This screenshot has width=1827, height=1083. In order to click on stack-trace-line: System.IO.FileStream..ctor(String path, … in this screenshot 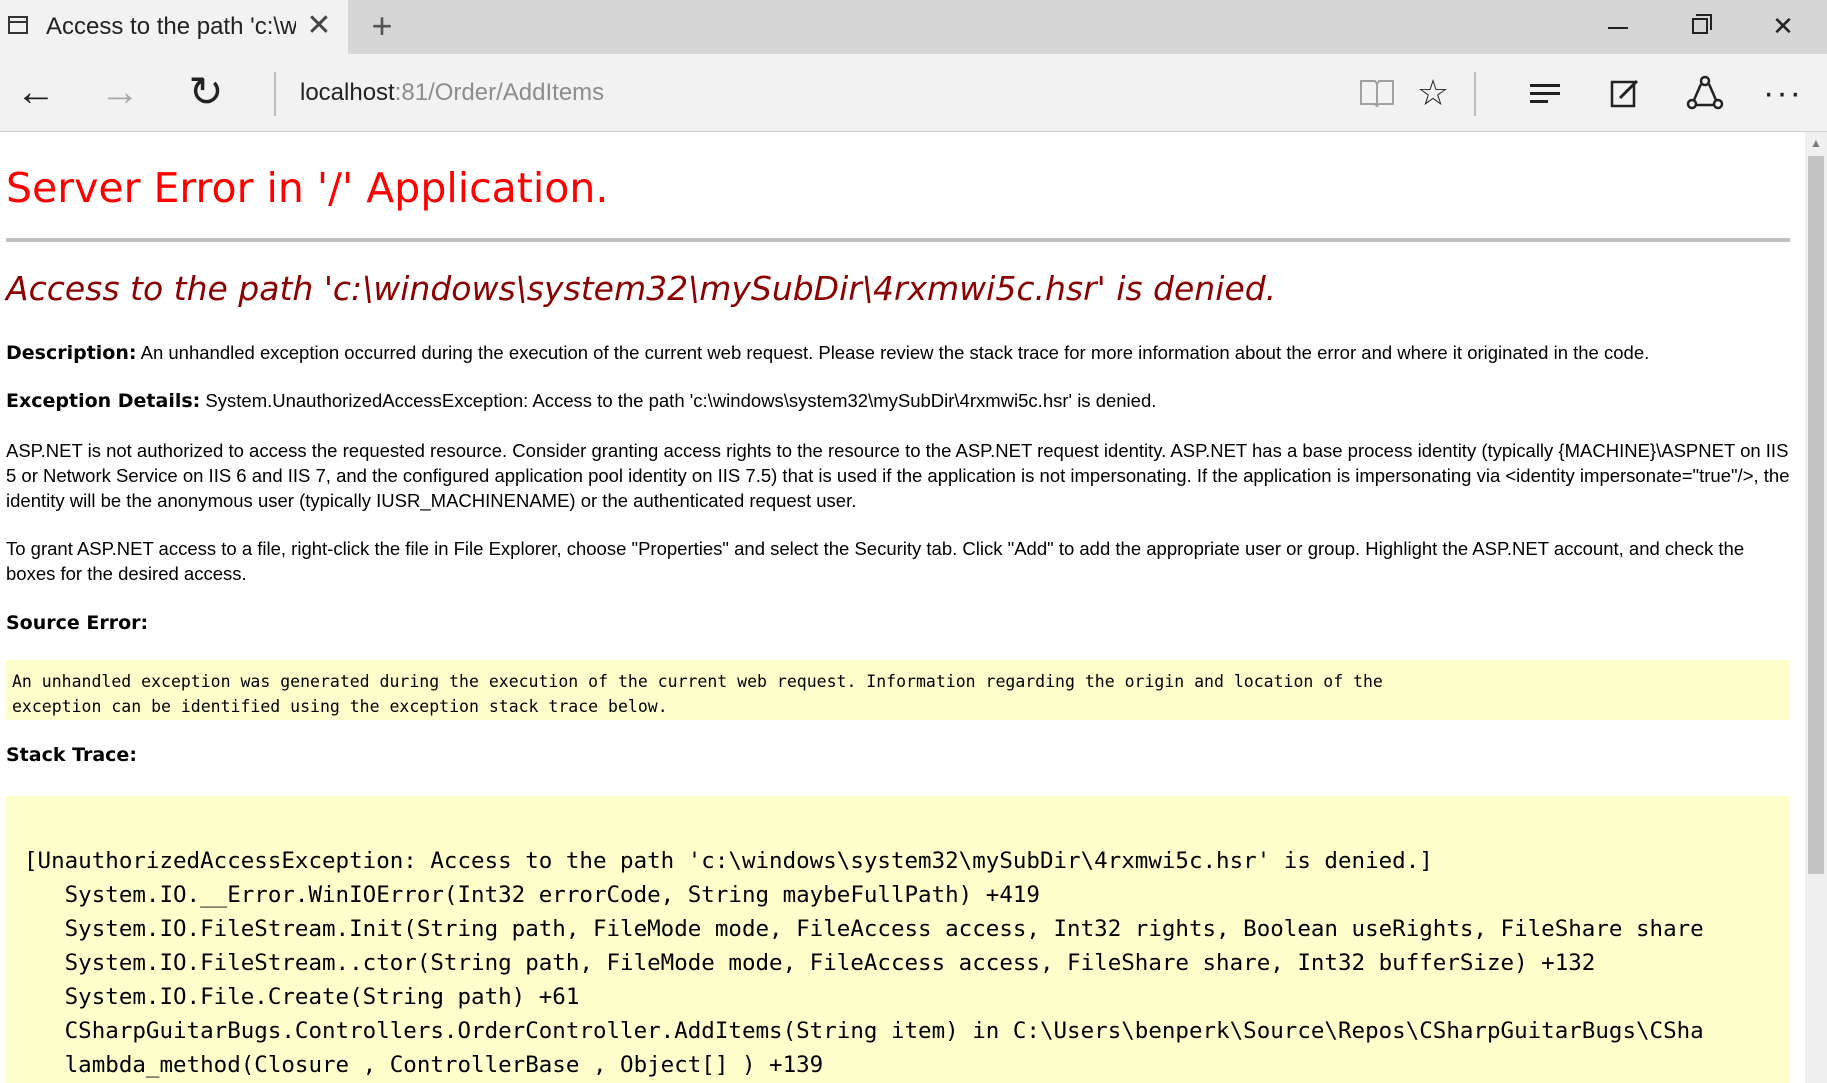, I will do `click(810, 963)`.